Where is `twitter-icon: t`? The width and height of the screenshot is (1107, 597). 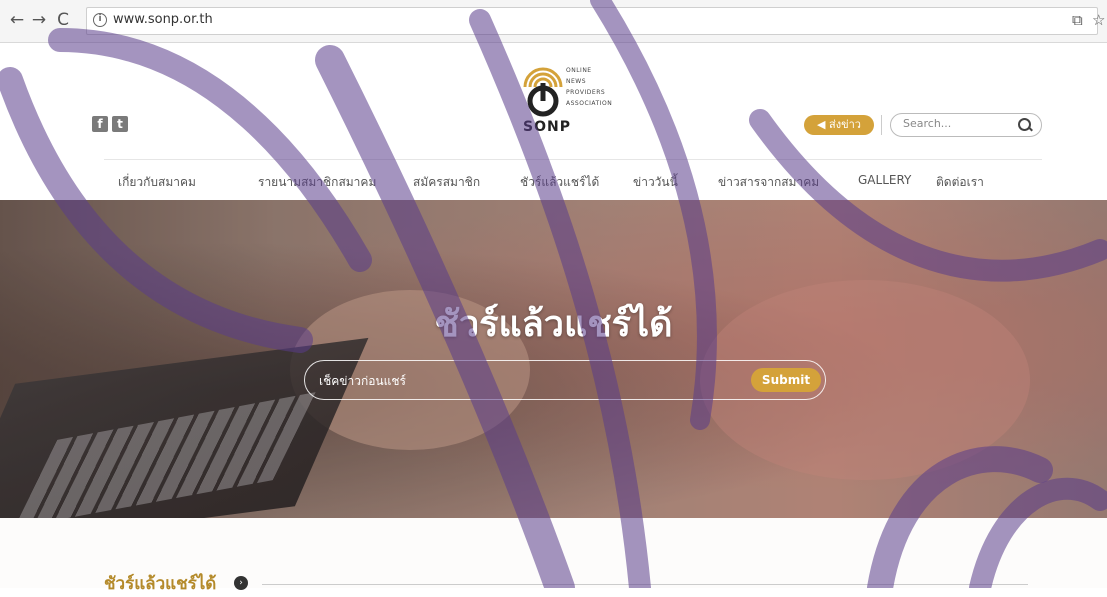
twitter-icon: t is located at coordinates (120, 124).